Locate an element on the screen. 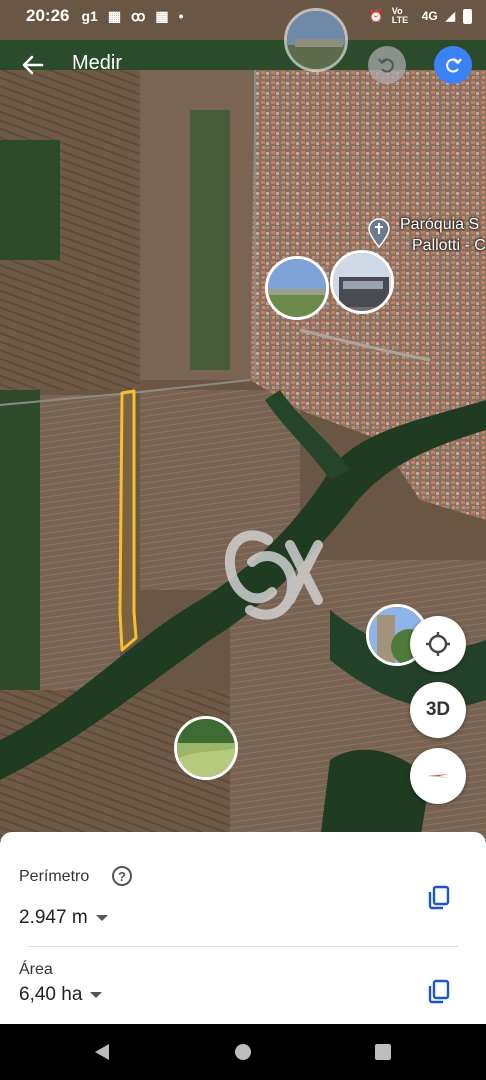 The width and height of the screenshot is (486, 1080). nav-recents-button is located at coordinates (383, 1054).